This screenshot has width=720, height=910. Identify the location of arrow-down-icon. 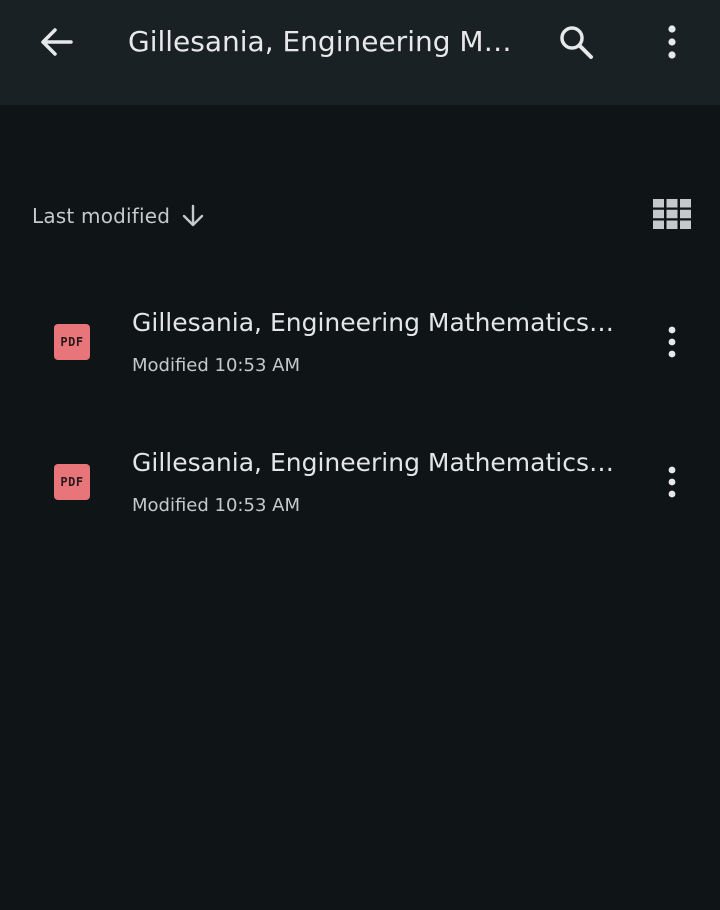
(193, 216).